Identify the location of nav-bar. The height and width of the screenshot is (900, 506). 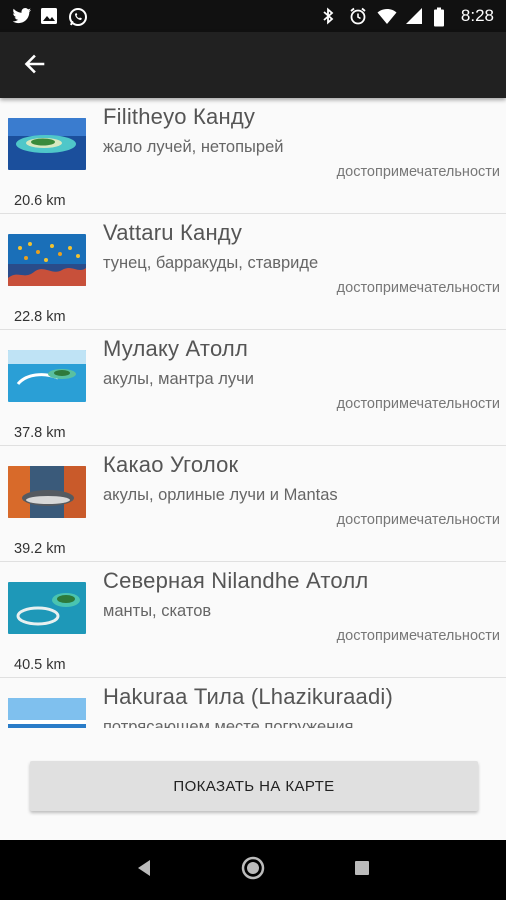
(253, 870).